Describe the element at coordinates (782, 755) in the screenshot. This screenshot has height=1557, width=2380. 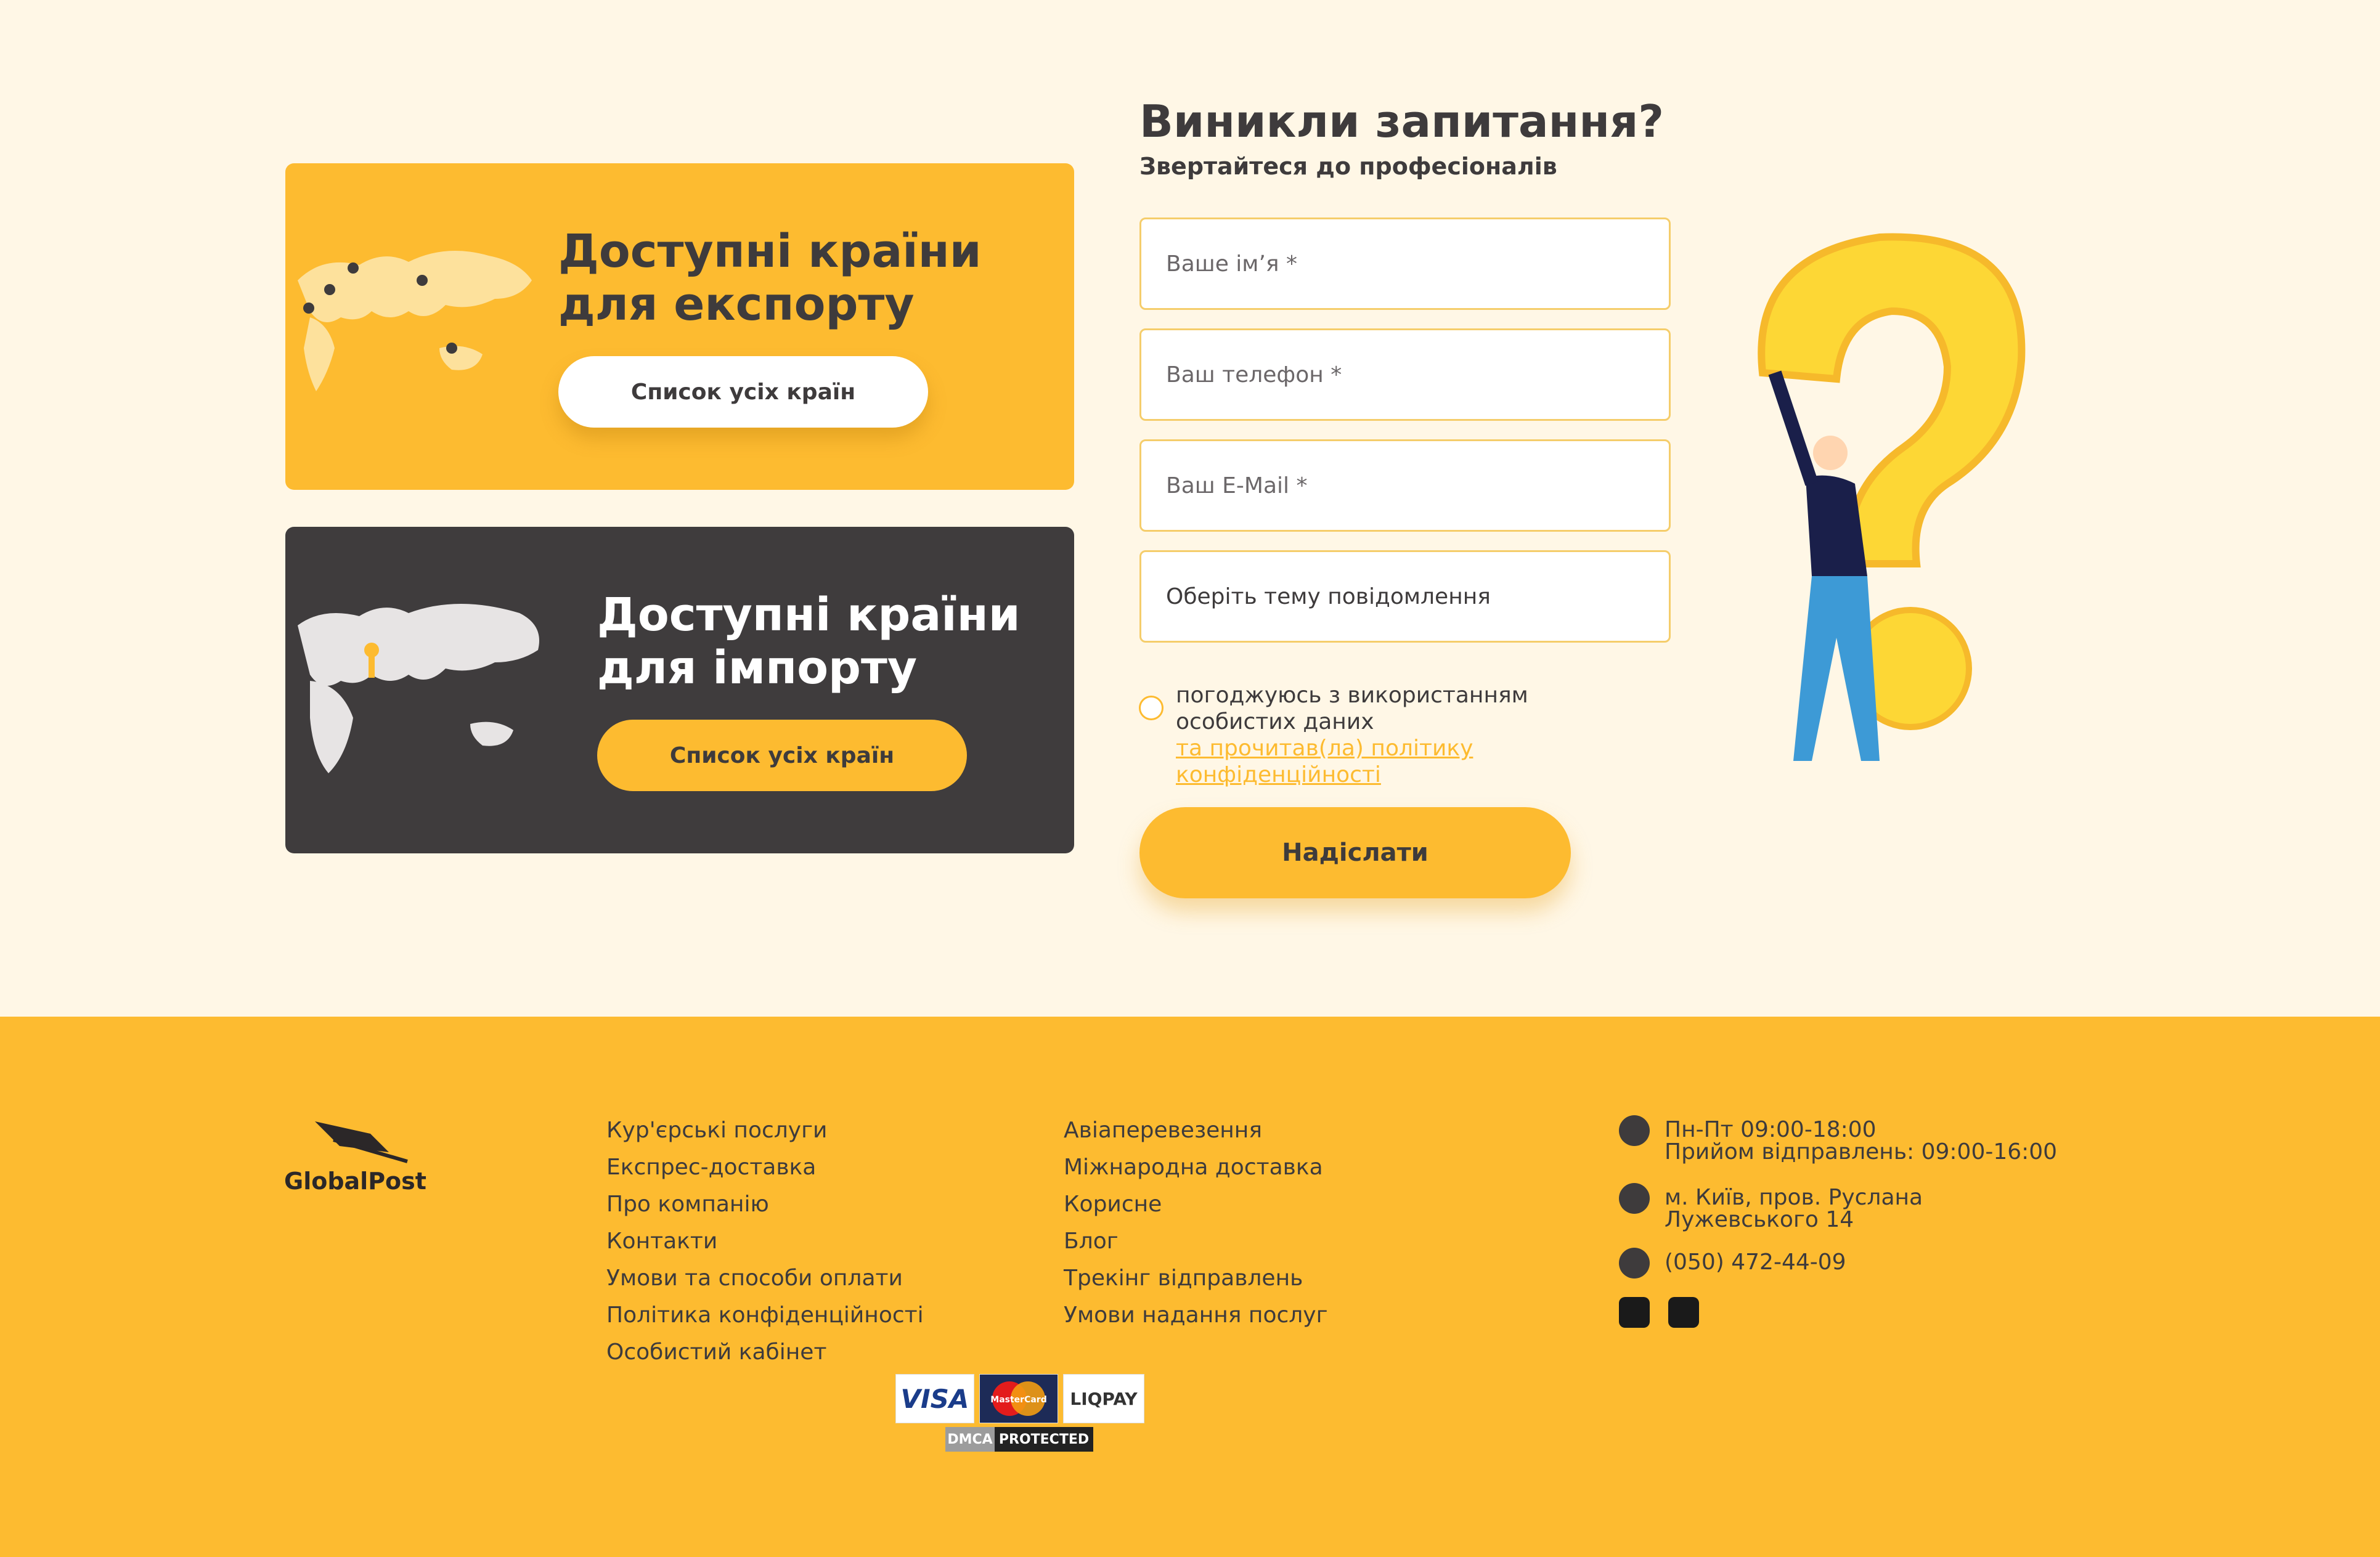
I see `import-countries-list-button: Список усіх країн` at that location.